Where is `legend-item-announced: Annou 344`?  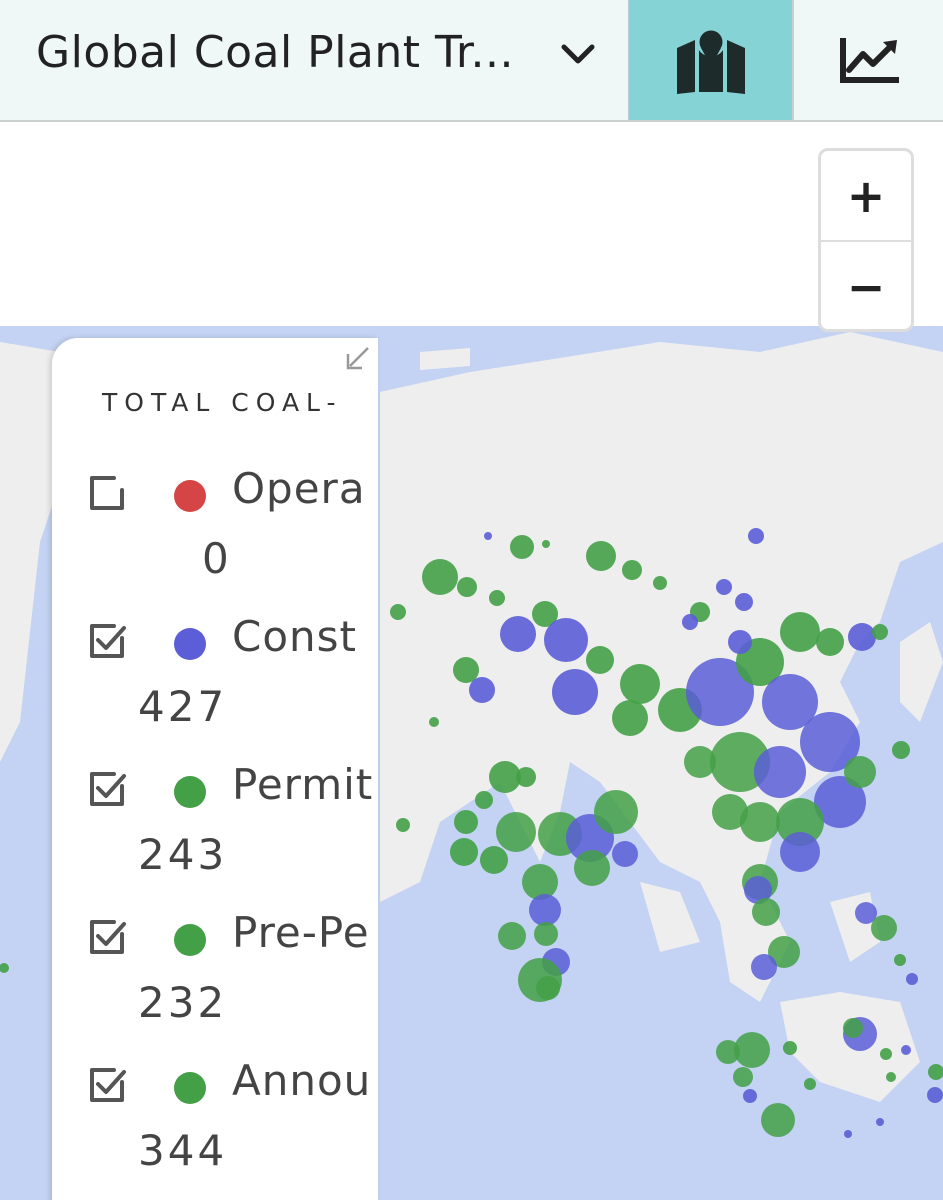
legend-item-announced: Annou 344 is located at coordinates (215, 1128).